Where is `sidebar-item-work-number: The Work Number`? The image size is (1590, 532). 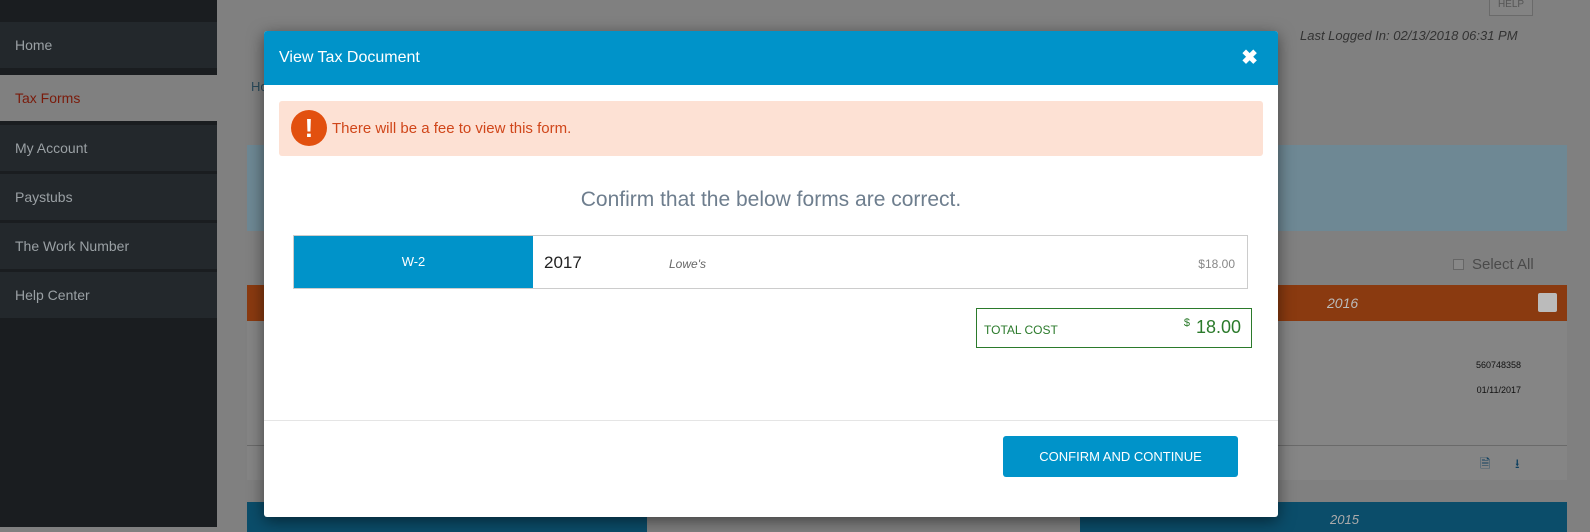
sidebar-item-work-number: The Work Number is located at coordinates (108, 246).